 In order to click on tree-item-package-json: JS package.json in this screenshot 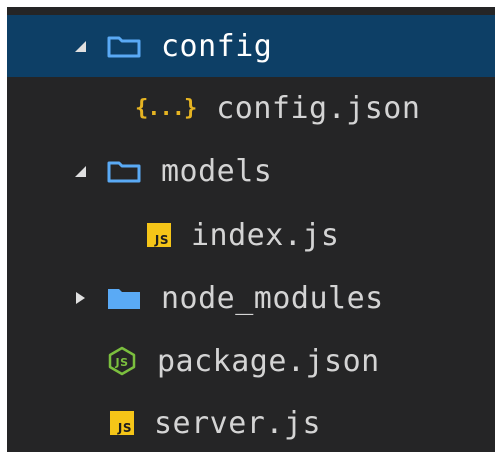, I will do `click(251, 361)`.